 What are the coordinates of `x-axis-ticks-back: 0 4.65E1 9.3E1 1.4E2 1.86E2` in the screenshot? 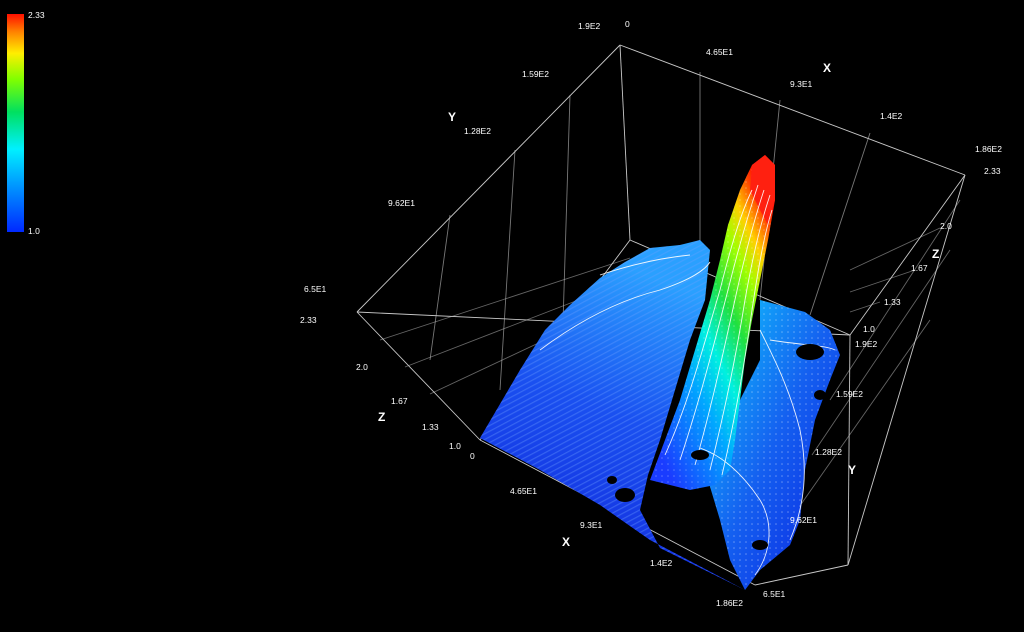 It's located at (813, 86).